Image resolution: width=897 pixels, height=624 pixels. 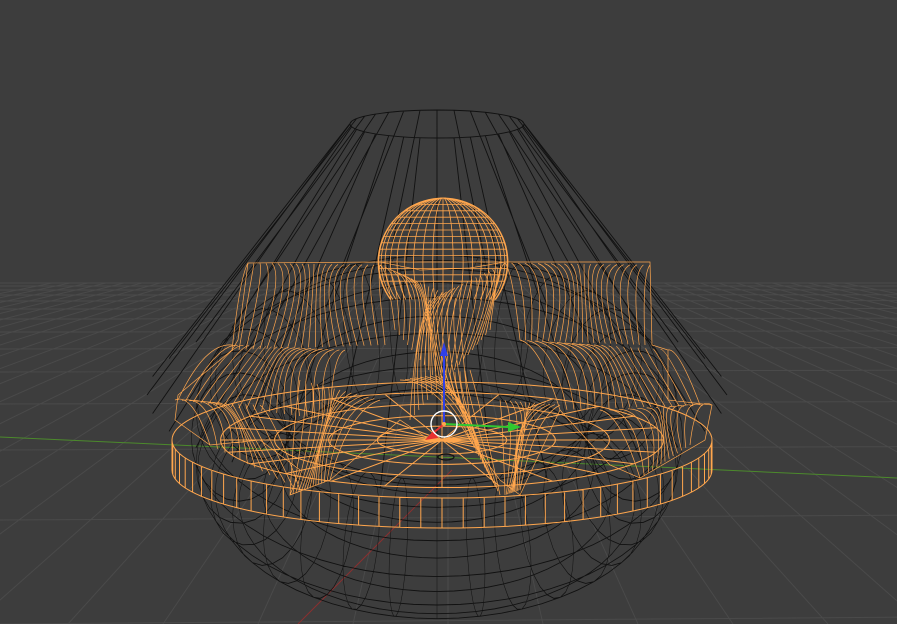 What do you see at coordinates (444, 424) in the screenshot?
I see `pivot-point-icon` at bounding box center [444, 424].